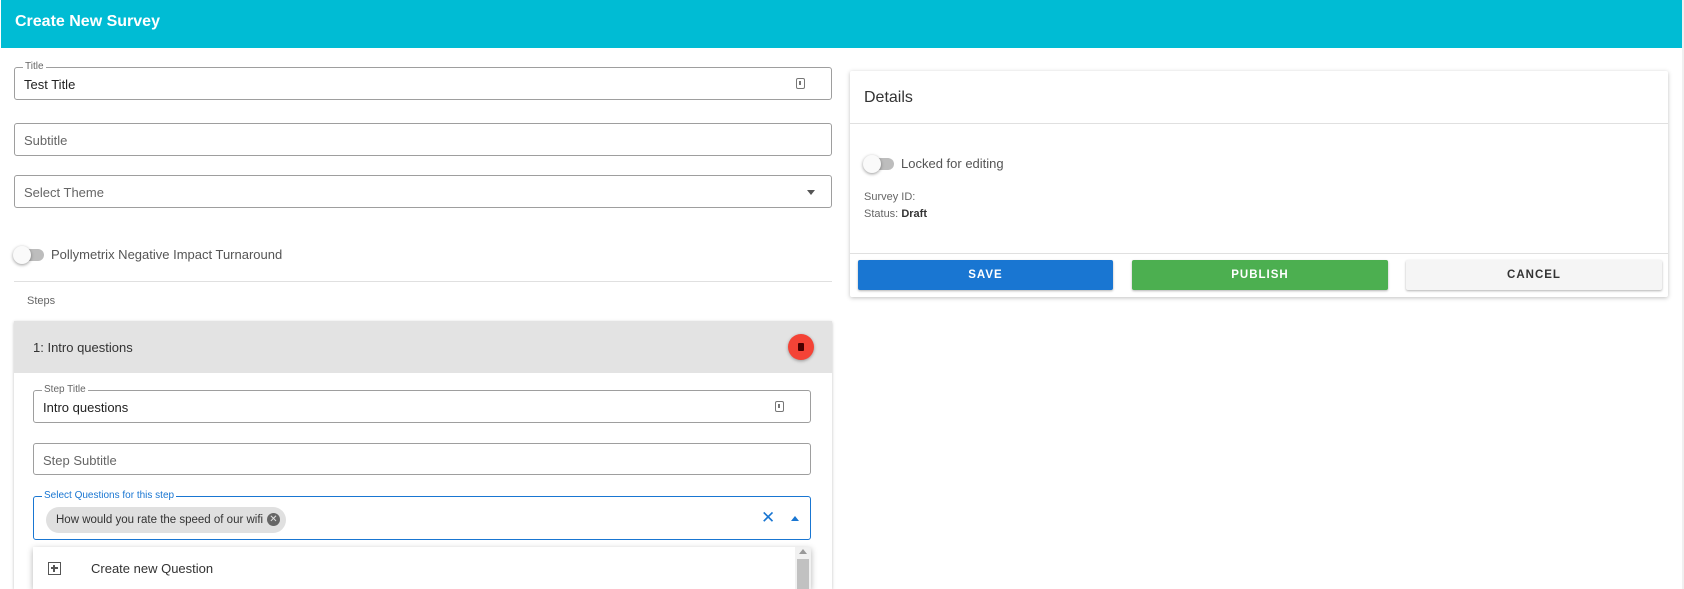 This screenshot has height=589, width=1684. Describe the element at coordinates (952, 163) in the screenshot. I see `locked-label: Locked for editing` at that location.